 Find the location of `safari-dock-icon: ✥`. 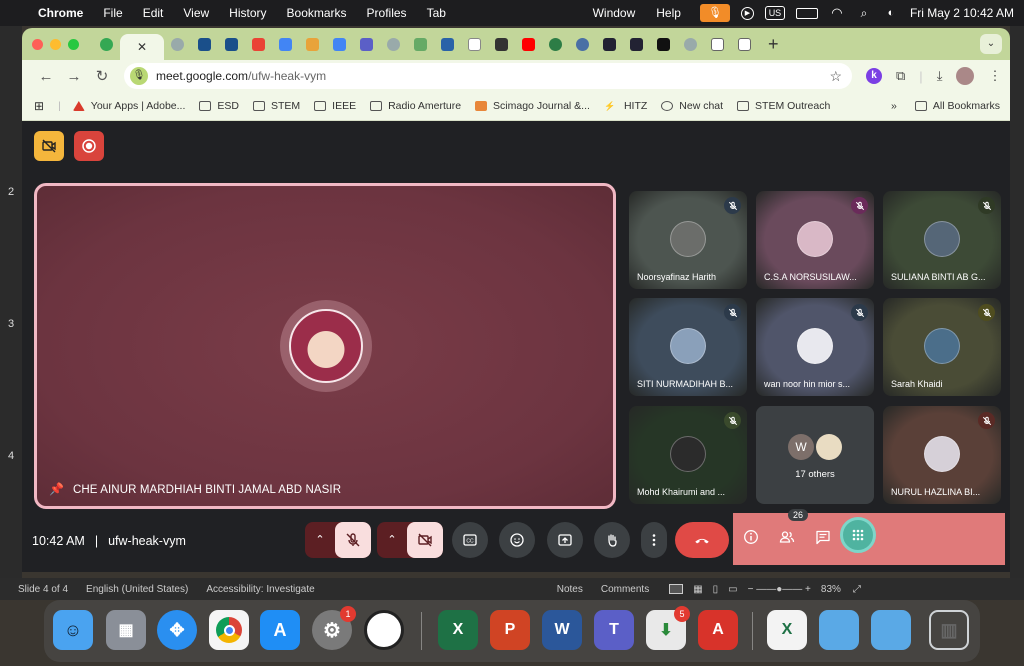

safari-dock-icon: ✥ is located at coordinates (177, 630).